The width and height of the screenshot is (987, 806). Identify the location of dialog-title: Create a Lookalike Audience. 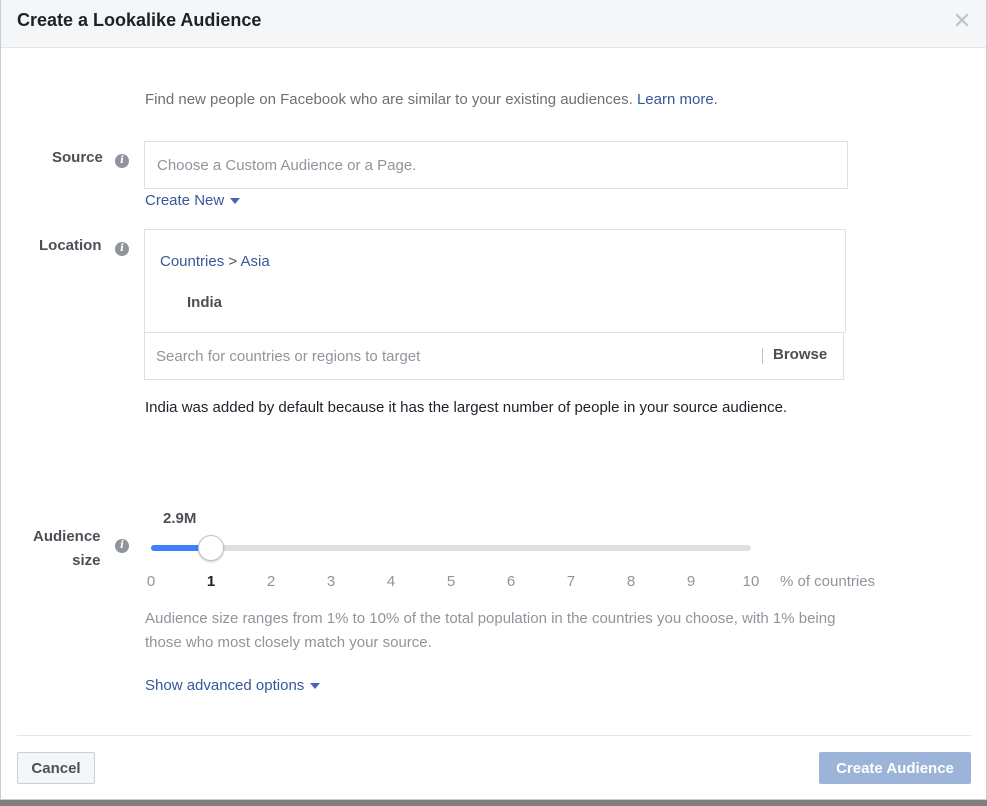
(139, 20).